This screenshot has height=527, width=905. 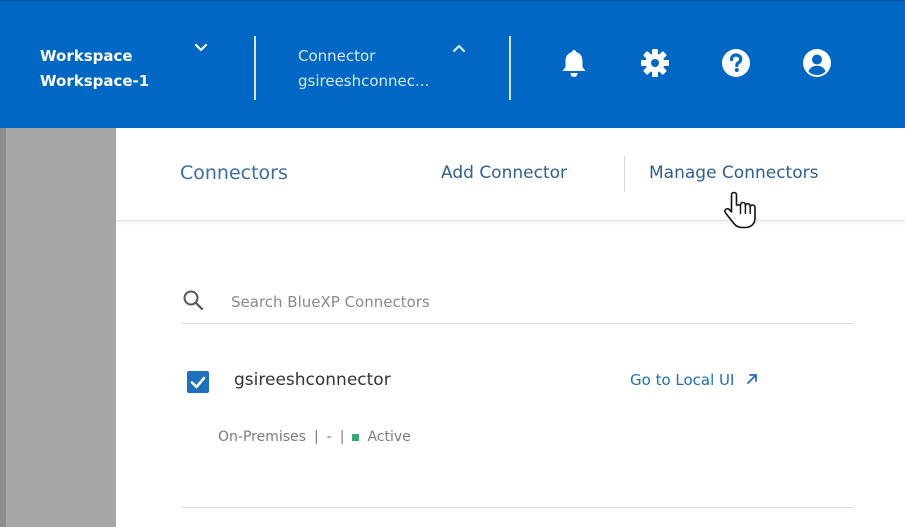 What do you see at coordinates (356, 437) in the screenshot?
I see `status-dot-icon` at bounding box center [356, 437].